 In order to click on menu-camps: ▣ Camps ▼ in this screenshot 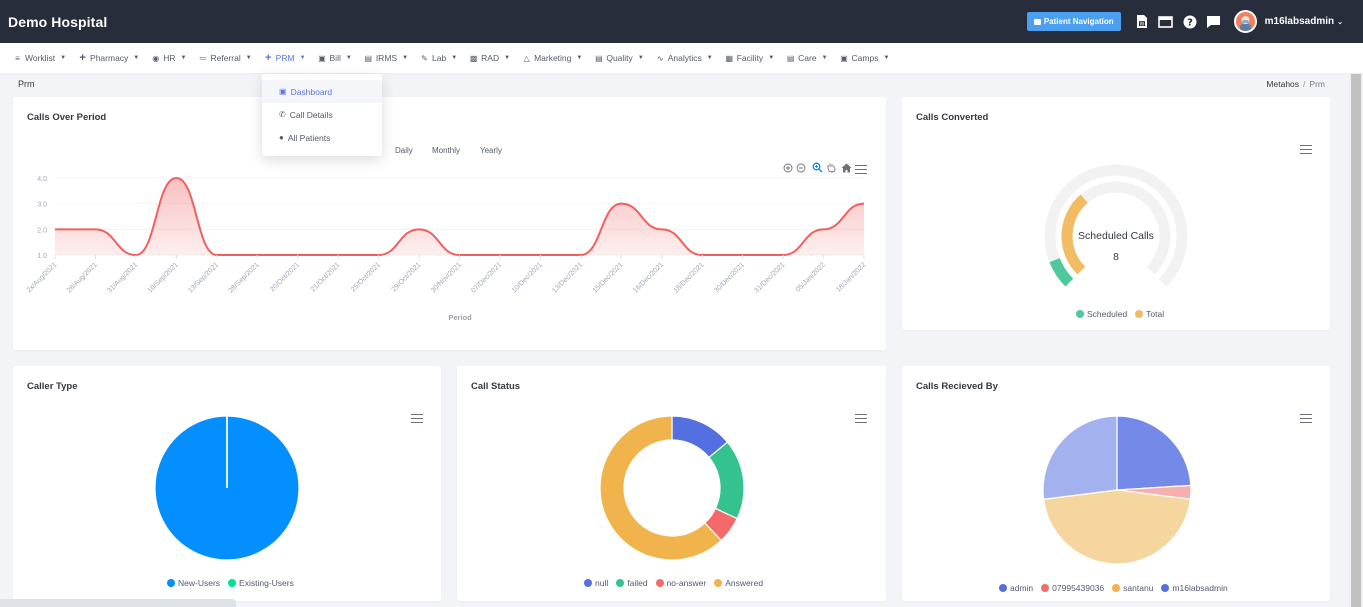, I will do `click(864, 58)`.